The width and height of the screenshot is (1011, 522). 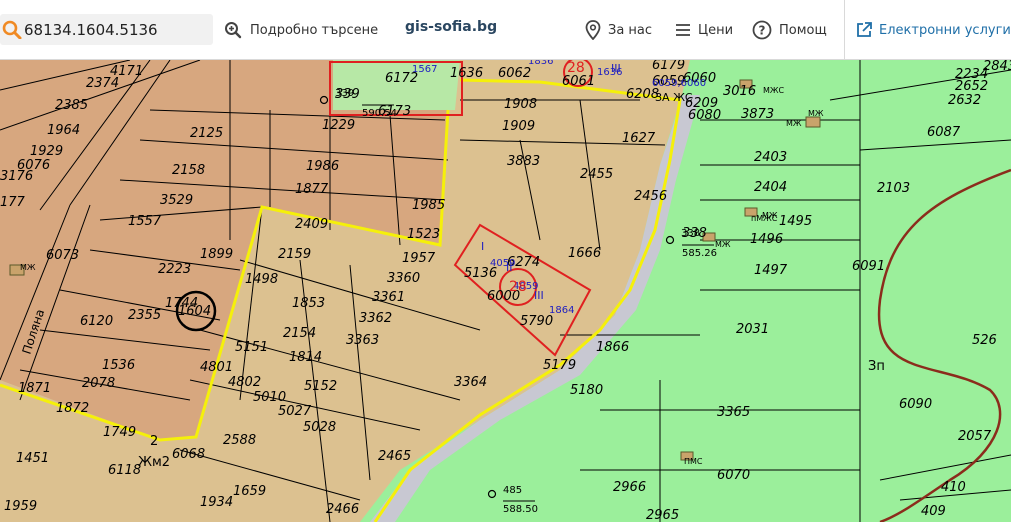 I want to click on parcel-label-1627: 1627, so click(x=639, y=138).